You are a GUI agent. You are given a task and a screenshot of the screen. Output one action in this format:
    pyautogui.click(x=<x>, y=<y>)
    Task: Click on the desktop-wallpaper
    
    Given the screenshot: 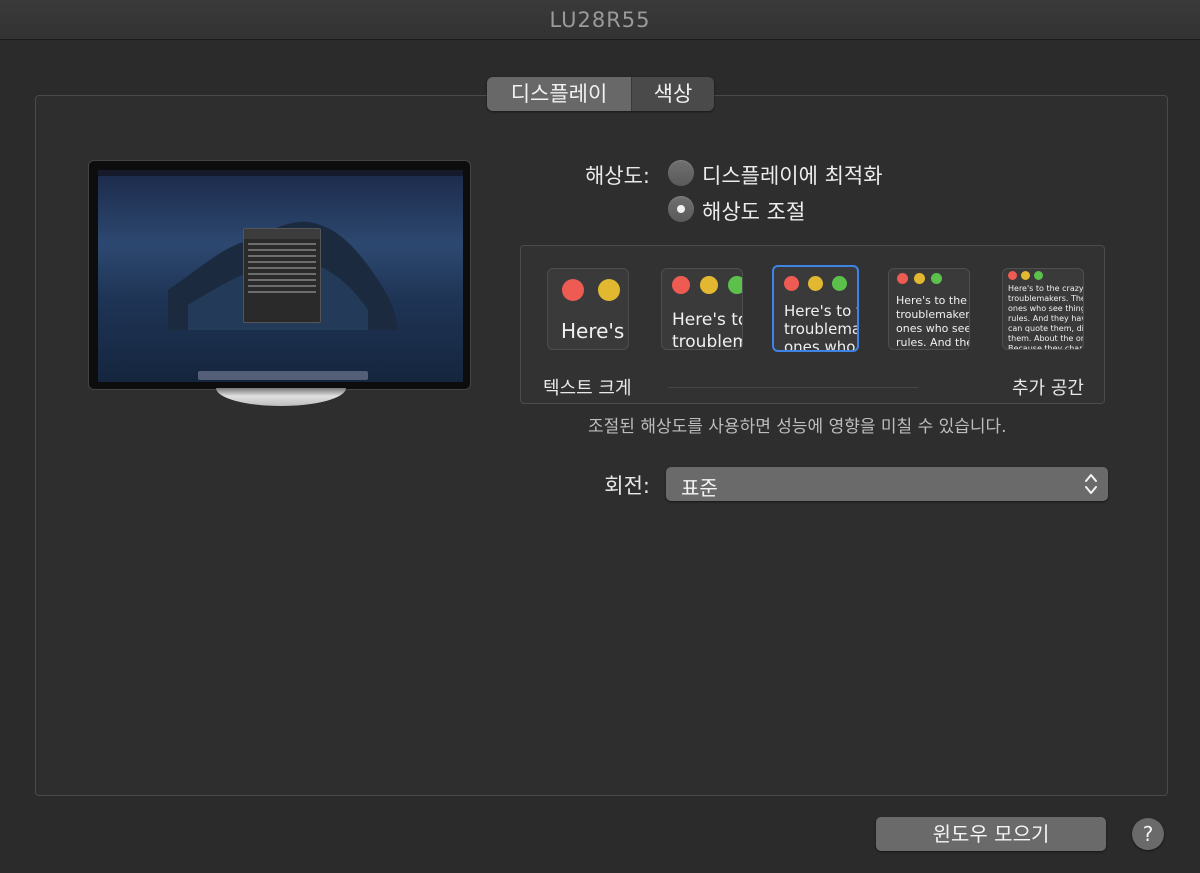 What is the action you would take?
    pyautogui.click(x=280, y=276)
    